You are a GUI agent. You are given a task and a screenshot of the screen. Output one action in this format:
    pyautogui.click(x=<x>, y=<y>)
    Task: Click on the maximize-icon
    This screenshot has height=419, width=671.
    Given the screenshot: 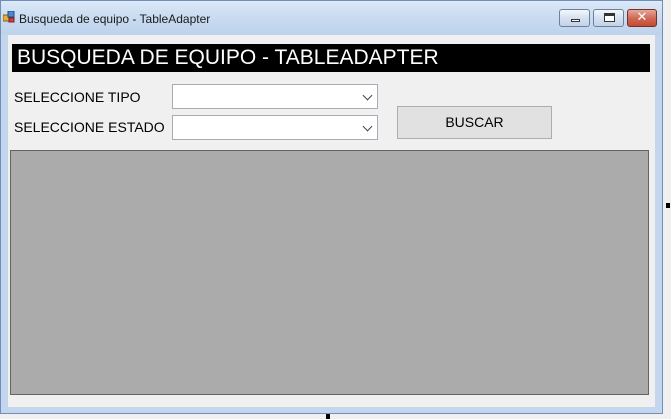 What is the action you would take?
    pyautogui.click(x=609, y=17)
    